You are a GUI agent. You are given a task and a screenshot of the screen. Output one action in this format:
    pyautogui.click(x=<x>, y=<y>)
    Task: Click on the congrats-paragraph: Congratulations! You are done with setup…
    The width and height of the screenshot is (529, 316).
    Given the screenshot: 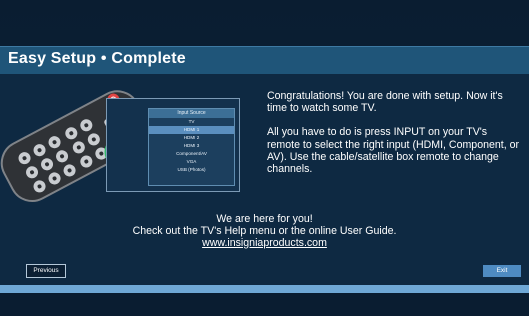 What is the action you would take?
    pyautogui.click(x=385, y=102)
    